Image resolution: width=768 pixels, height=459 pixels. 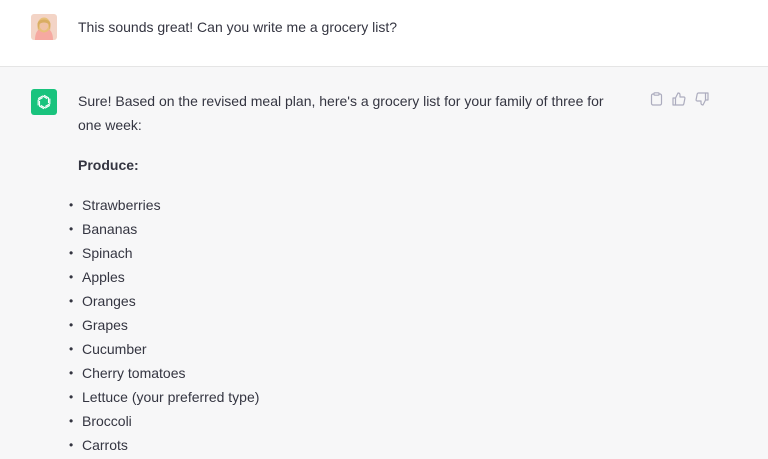 I want to click on thumbs-up-button, so click(x=679, y=99).